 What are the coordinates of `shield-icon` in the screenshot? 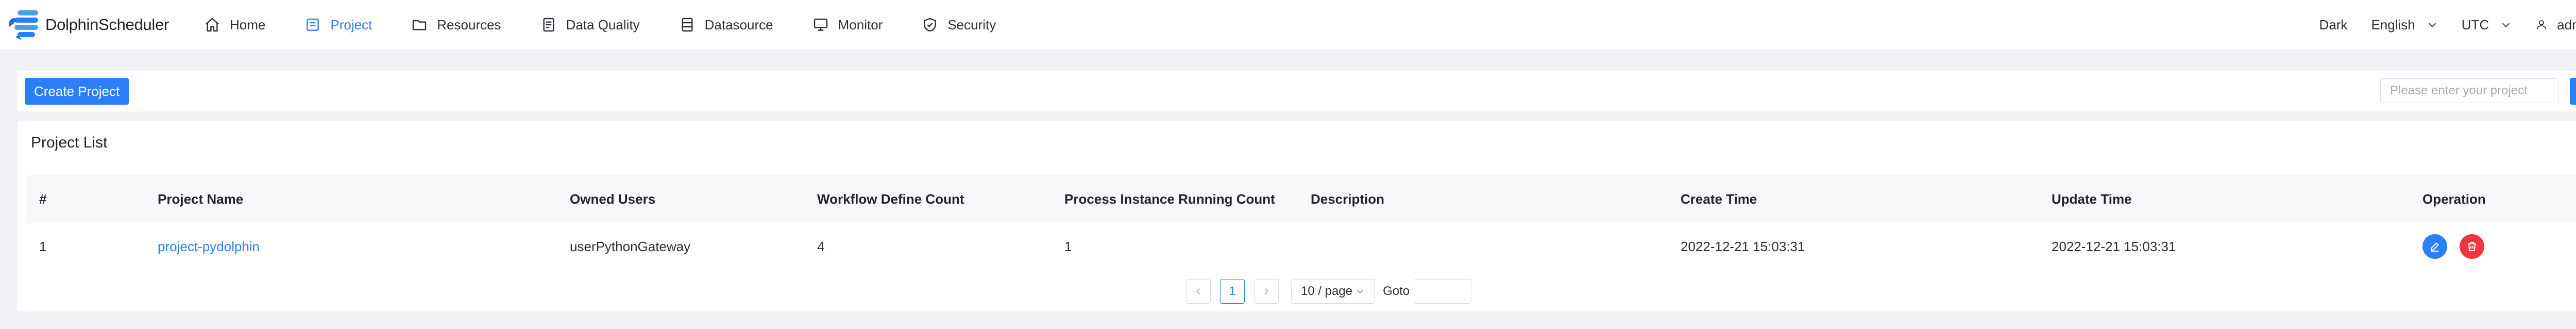 It's located at (930, 25).